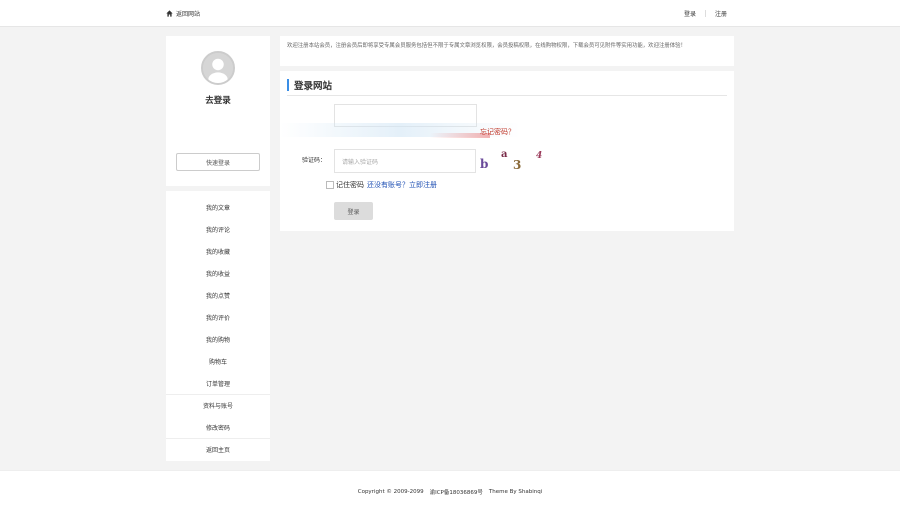 Image resolution: width=900 pixels, height=513 pixels. I want to click on accent-bar, so click(288, 85).